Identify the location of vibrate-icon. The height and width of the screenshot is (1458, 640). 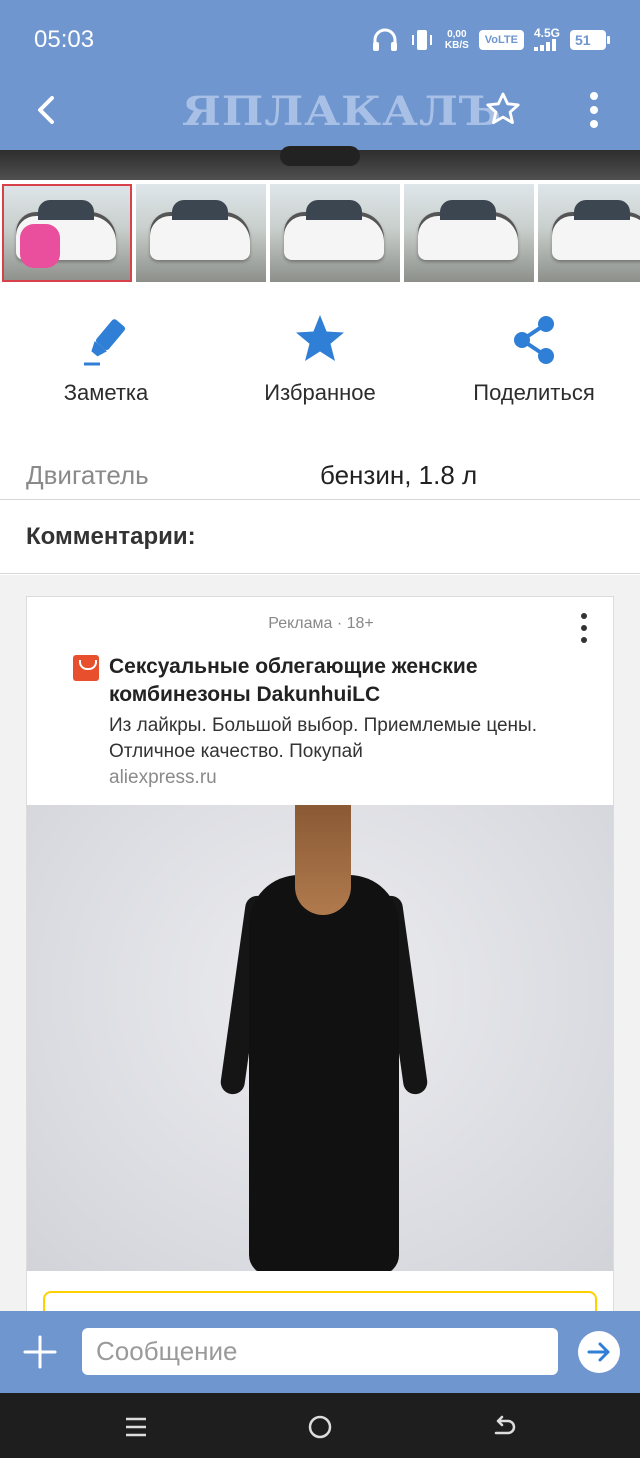
(421, 40).